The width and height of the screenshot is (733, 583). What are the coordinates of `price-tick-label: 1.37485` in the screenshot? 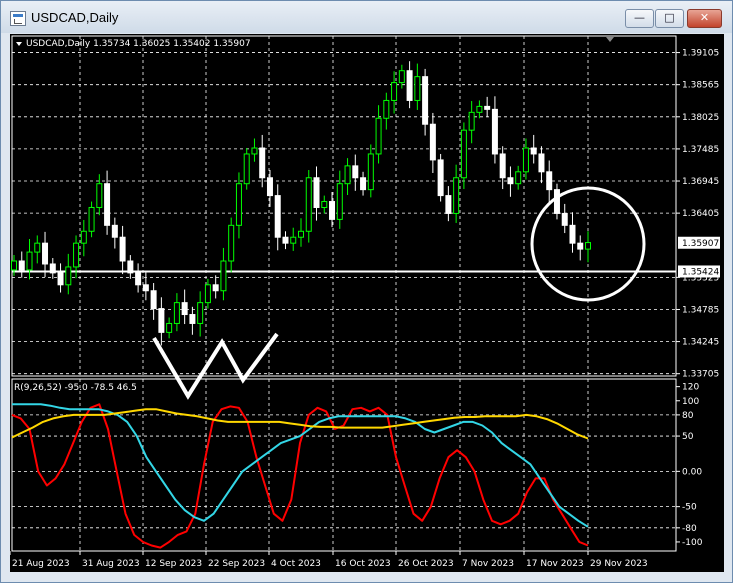 It's located at (700, 150).